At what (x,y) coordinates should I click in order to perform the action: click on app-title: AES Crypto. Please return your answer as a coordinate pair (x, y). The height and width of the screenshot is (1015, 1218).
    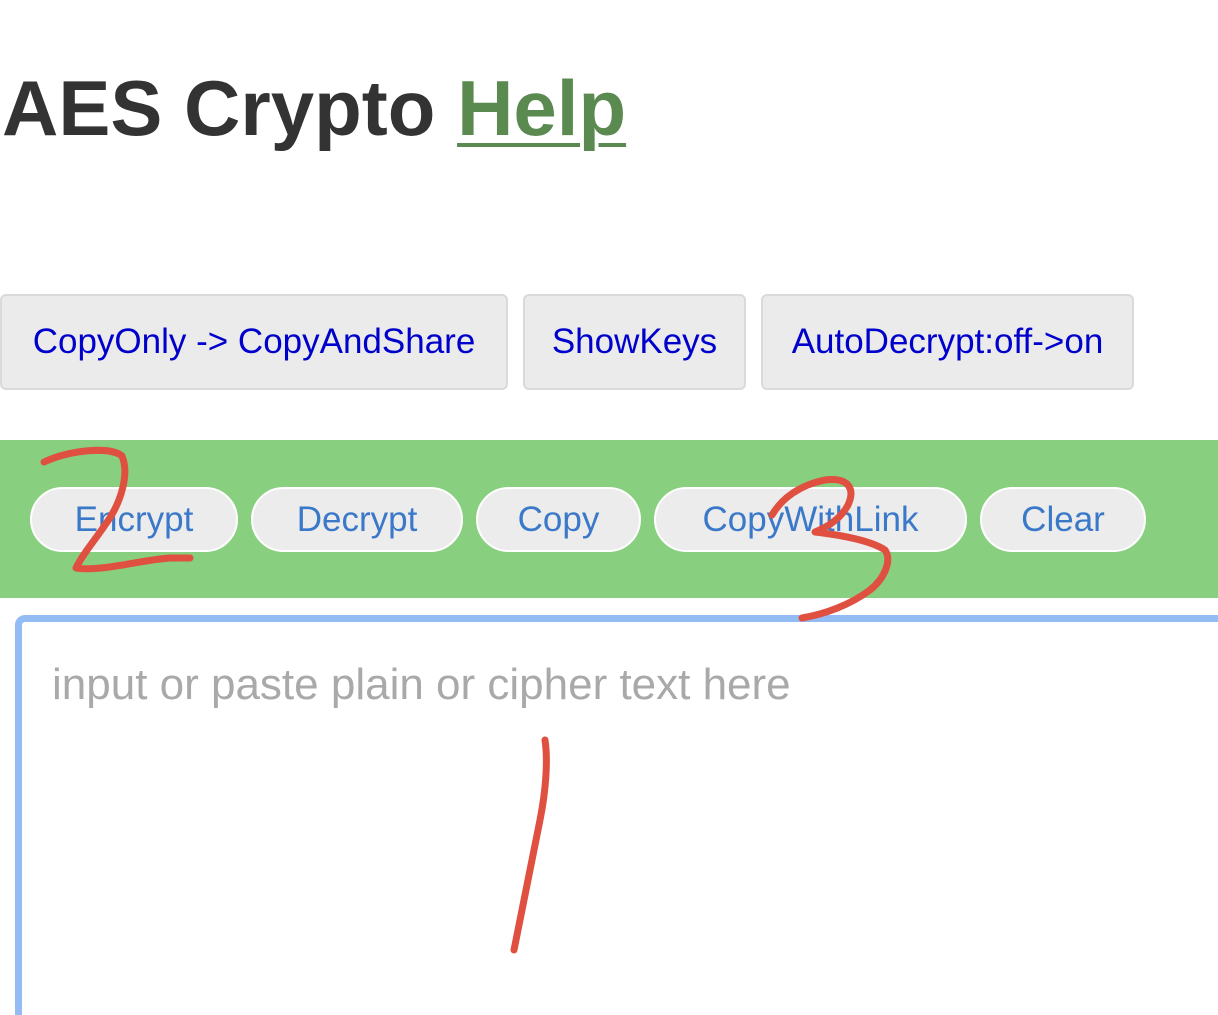
    Looking at the image, I should click on (219, 108).